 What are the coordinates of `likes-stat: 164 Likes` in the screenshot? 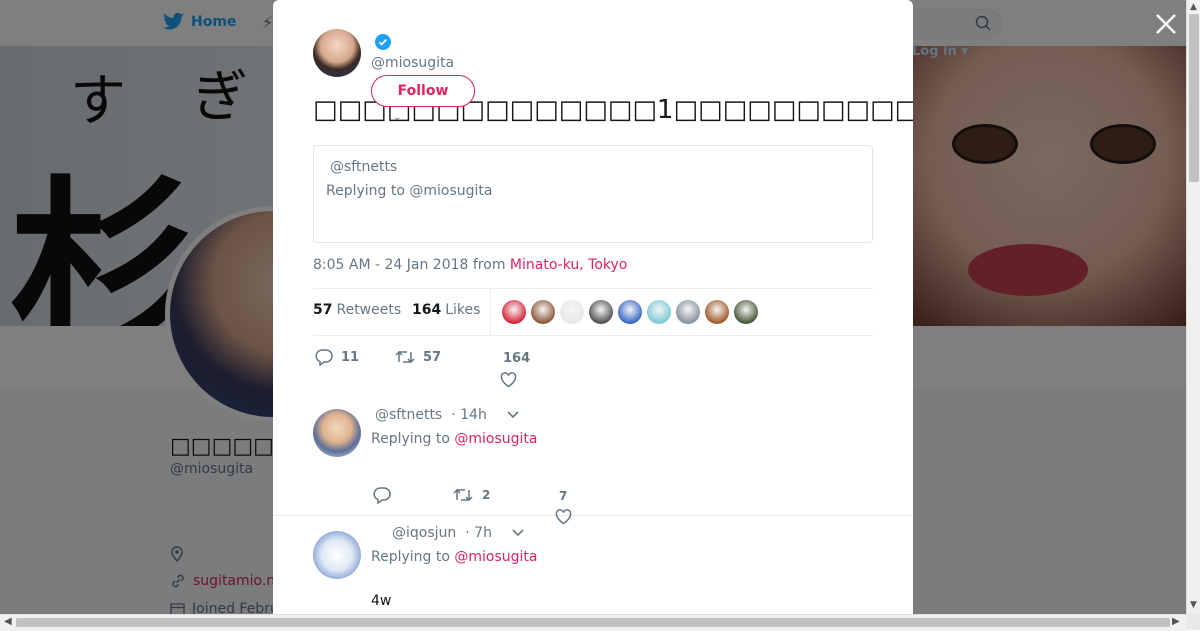 It's located at (446, 310).